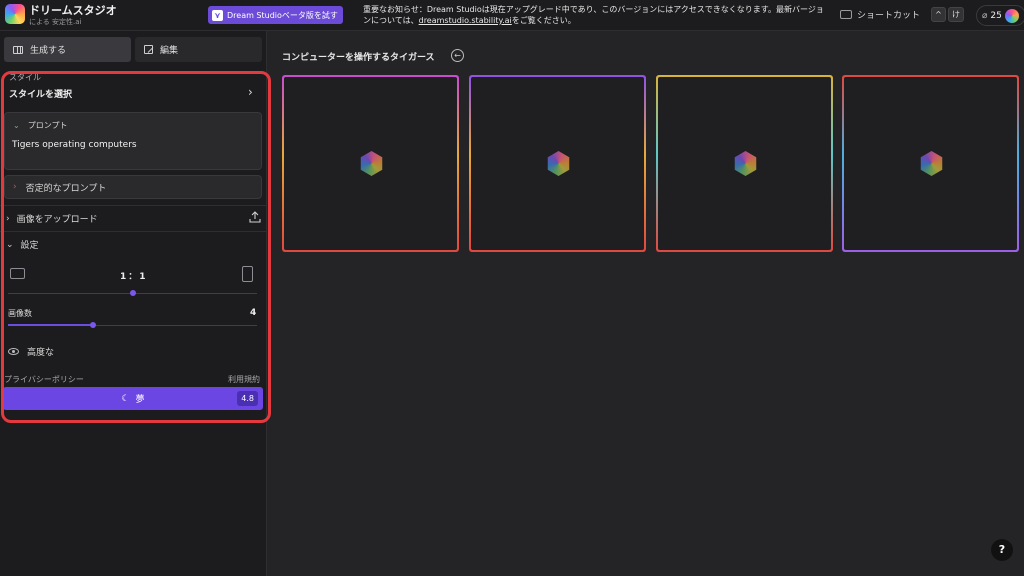 The height and width of the screenshot is (576, 1024). Describe the element at coordinates (44, 379) in the screenshot. I see `privacy-policy-link: プライバシーポリシー` at that location.